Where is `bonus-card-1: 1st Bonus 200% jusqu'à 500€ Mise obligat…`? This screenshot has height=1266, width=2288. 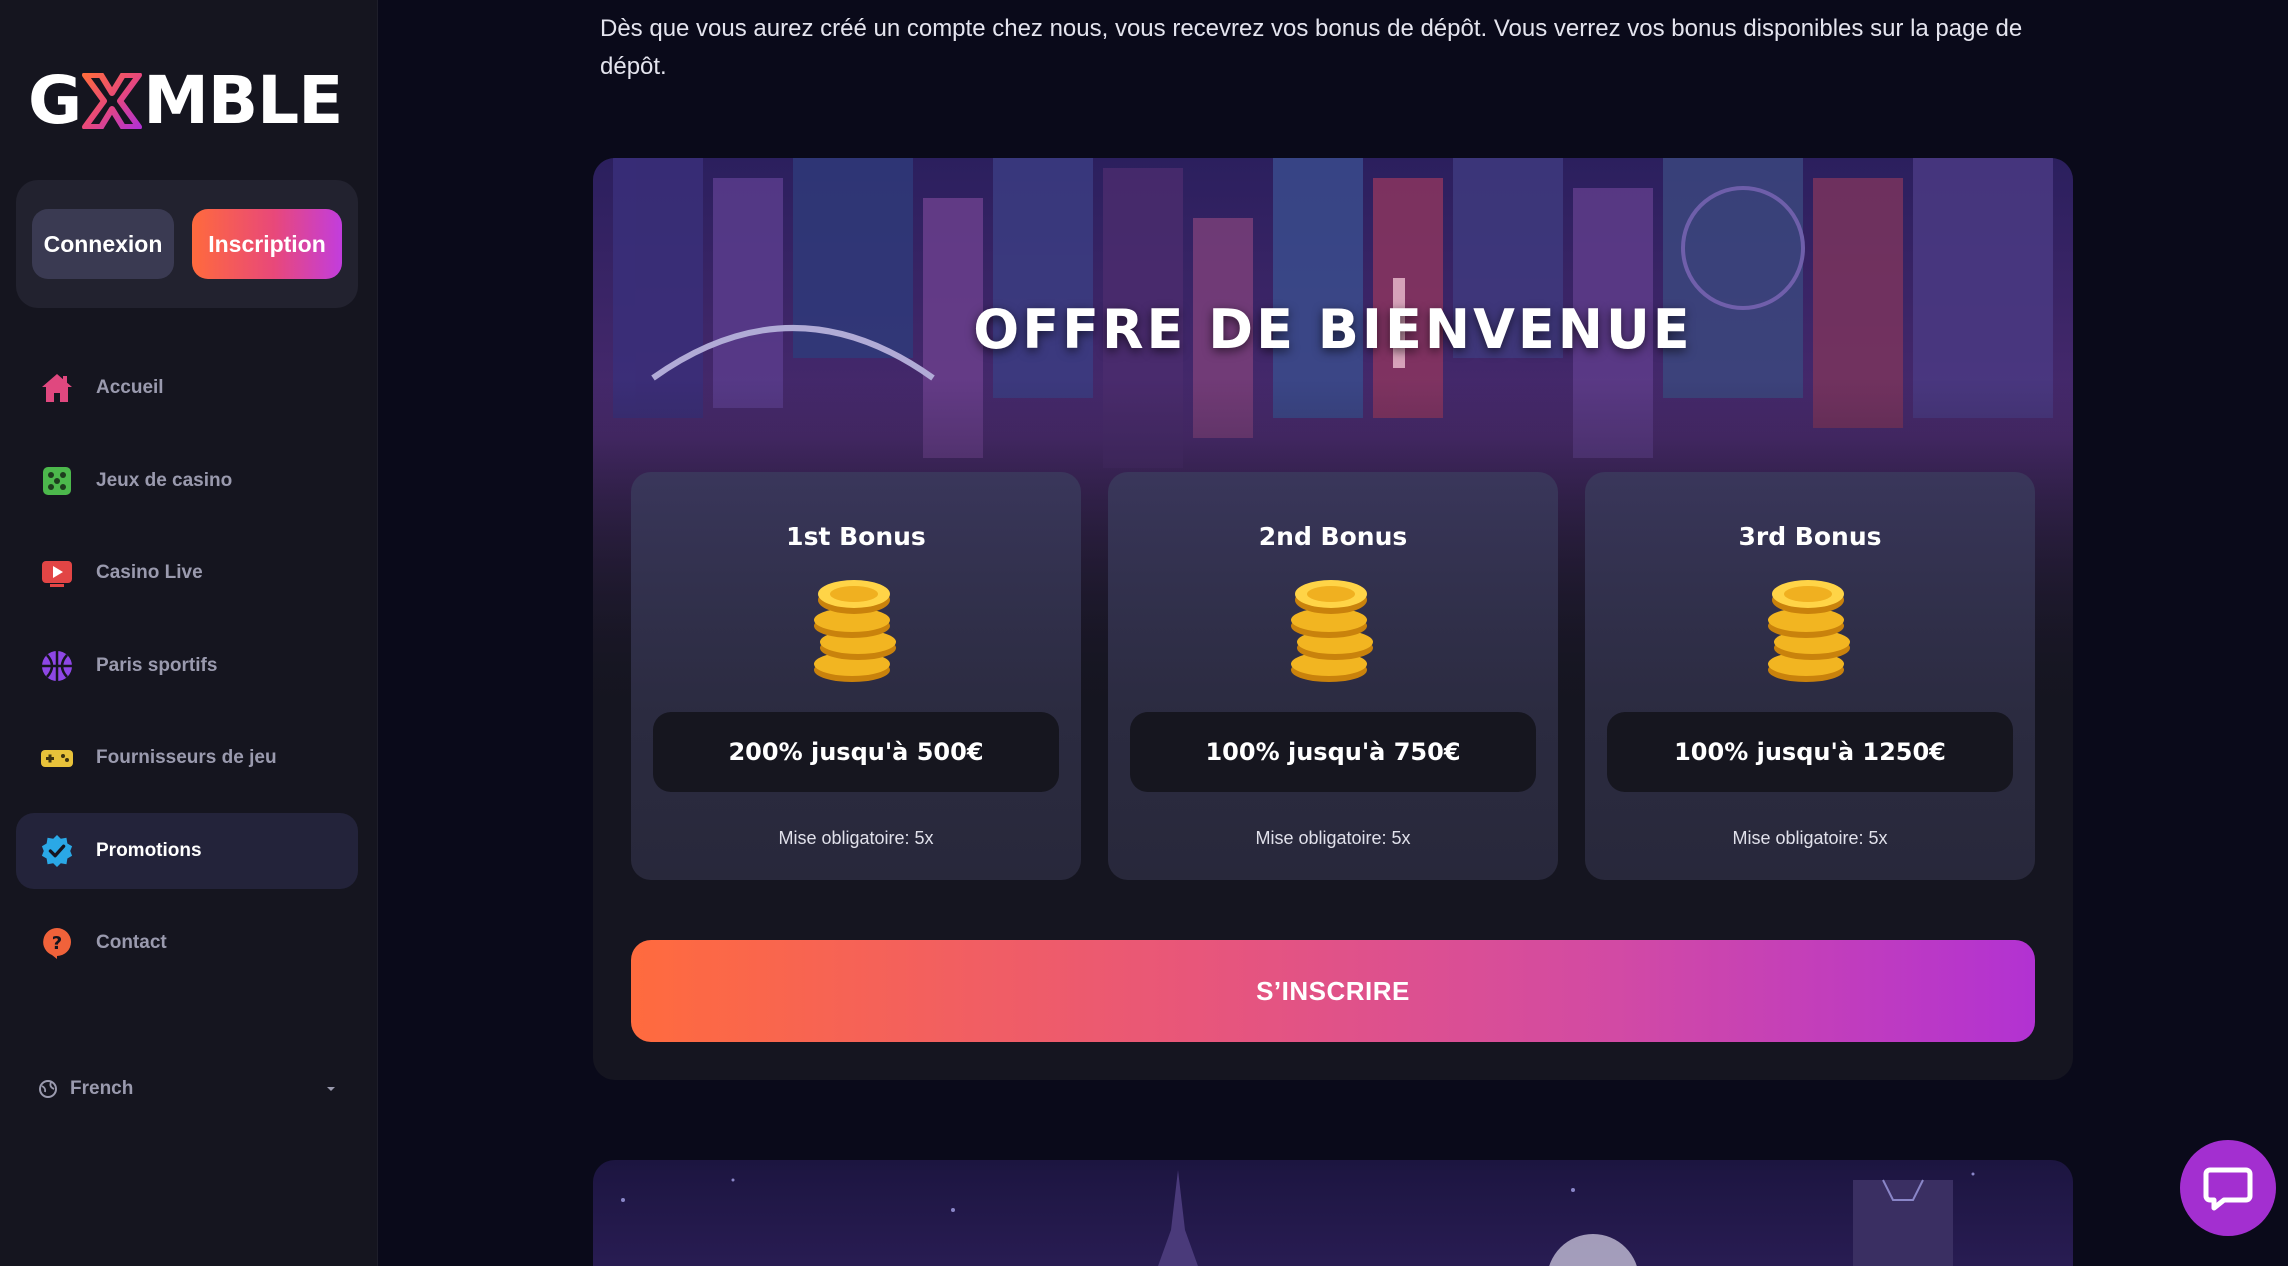
bonus-card-1: 1st Bonus 200% jusqu'à 500€ Mise obligat… is located at coordinates (856, 676).